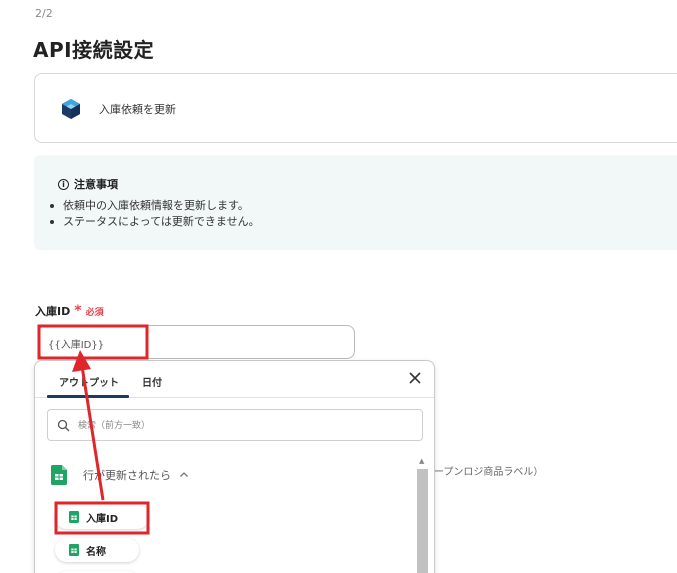 The image size is (677, 573). Describe the element at coordinates (489, 472) in the screenshot. I see `hidden-field-hint: ープンロジ商品ラベル）` at that location.